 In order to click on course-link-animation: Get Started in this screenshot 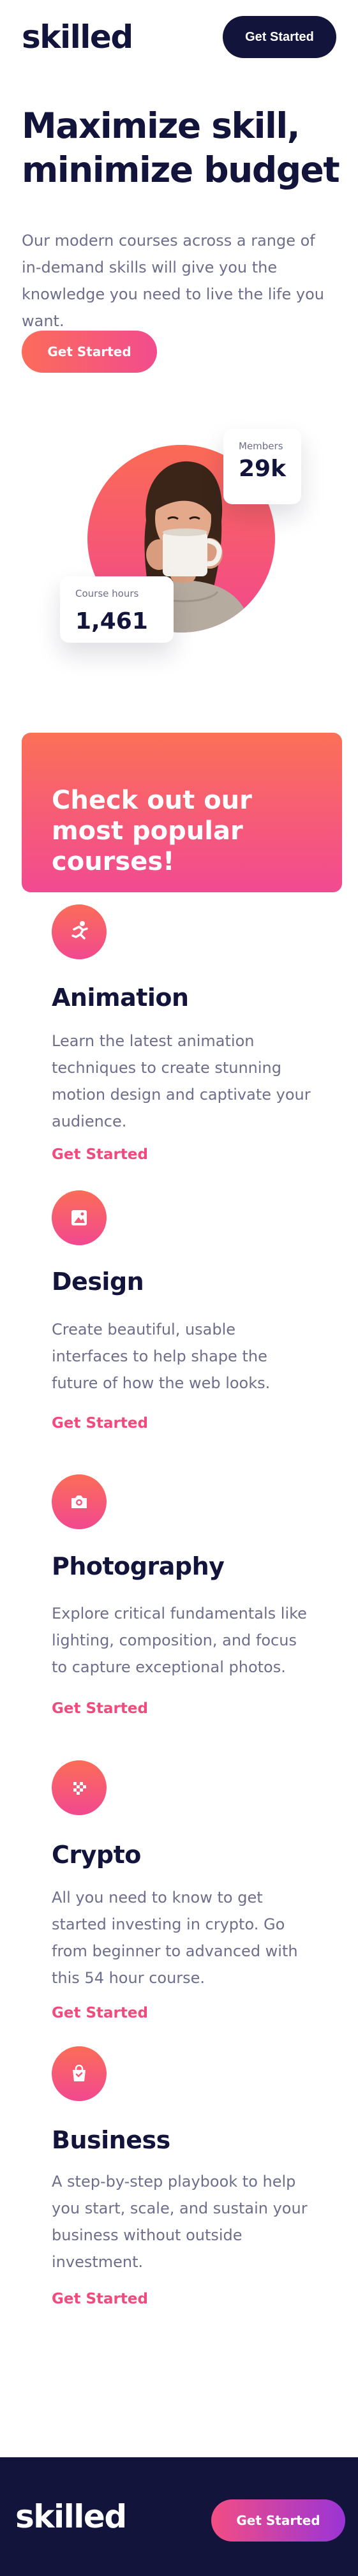, I will do `click(100, 1154)`.